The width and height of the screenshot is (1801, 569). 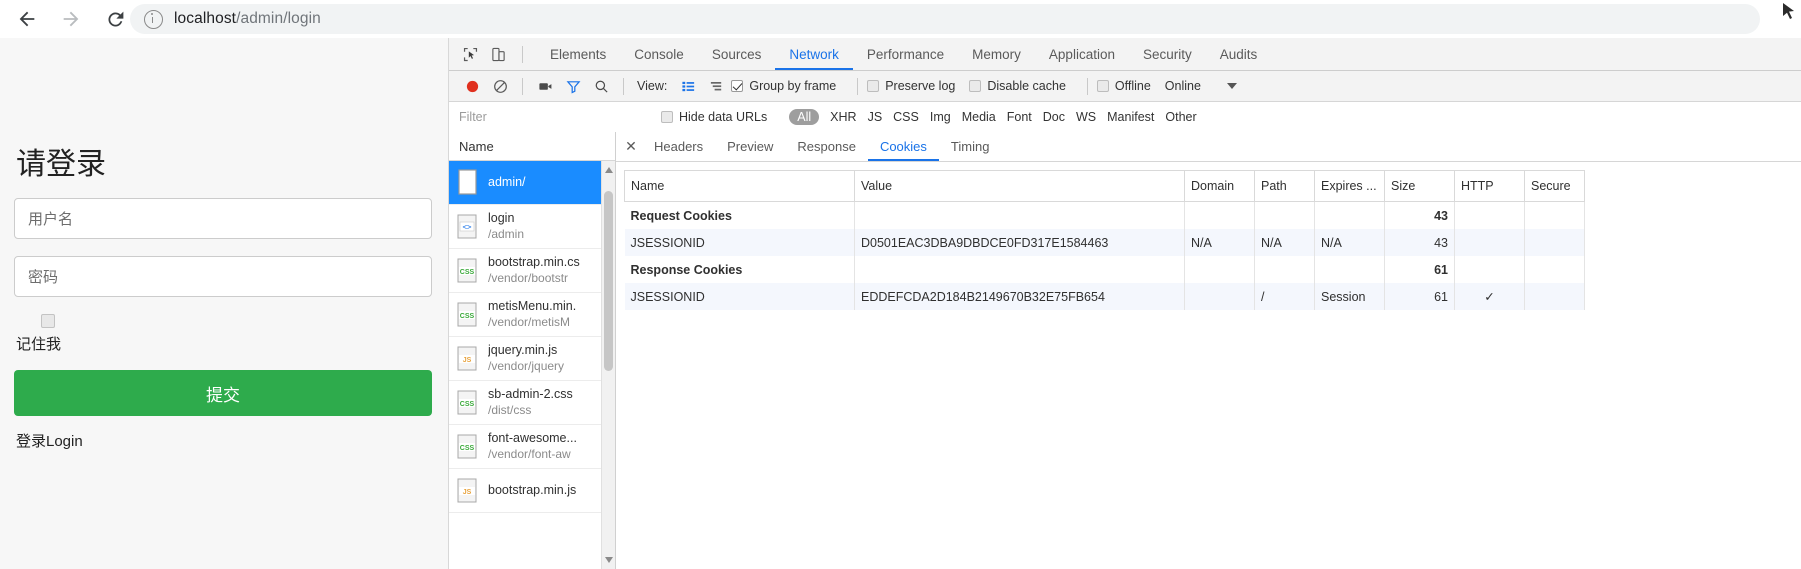 What do you see at coordinates (1219, 186) in the screenshot?
I see `column-header-domain: Domain` at bounding box center [1219, 186].